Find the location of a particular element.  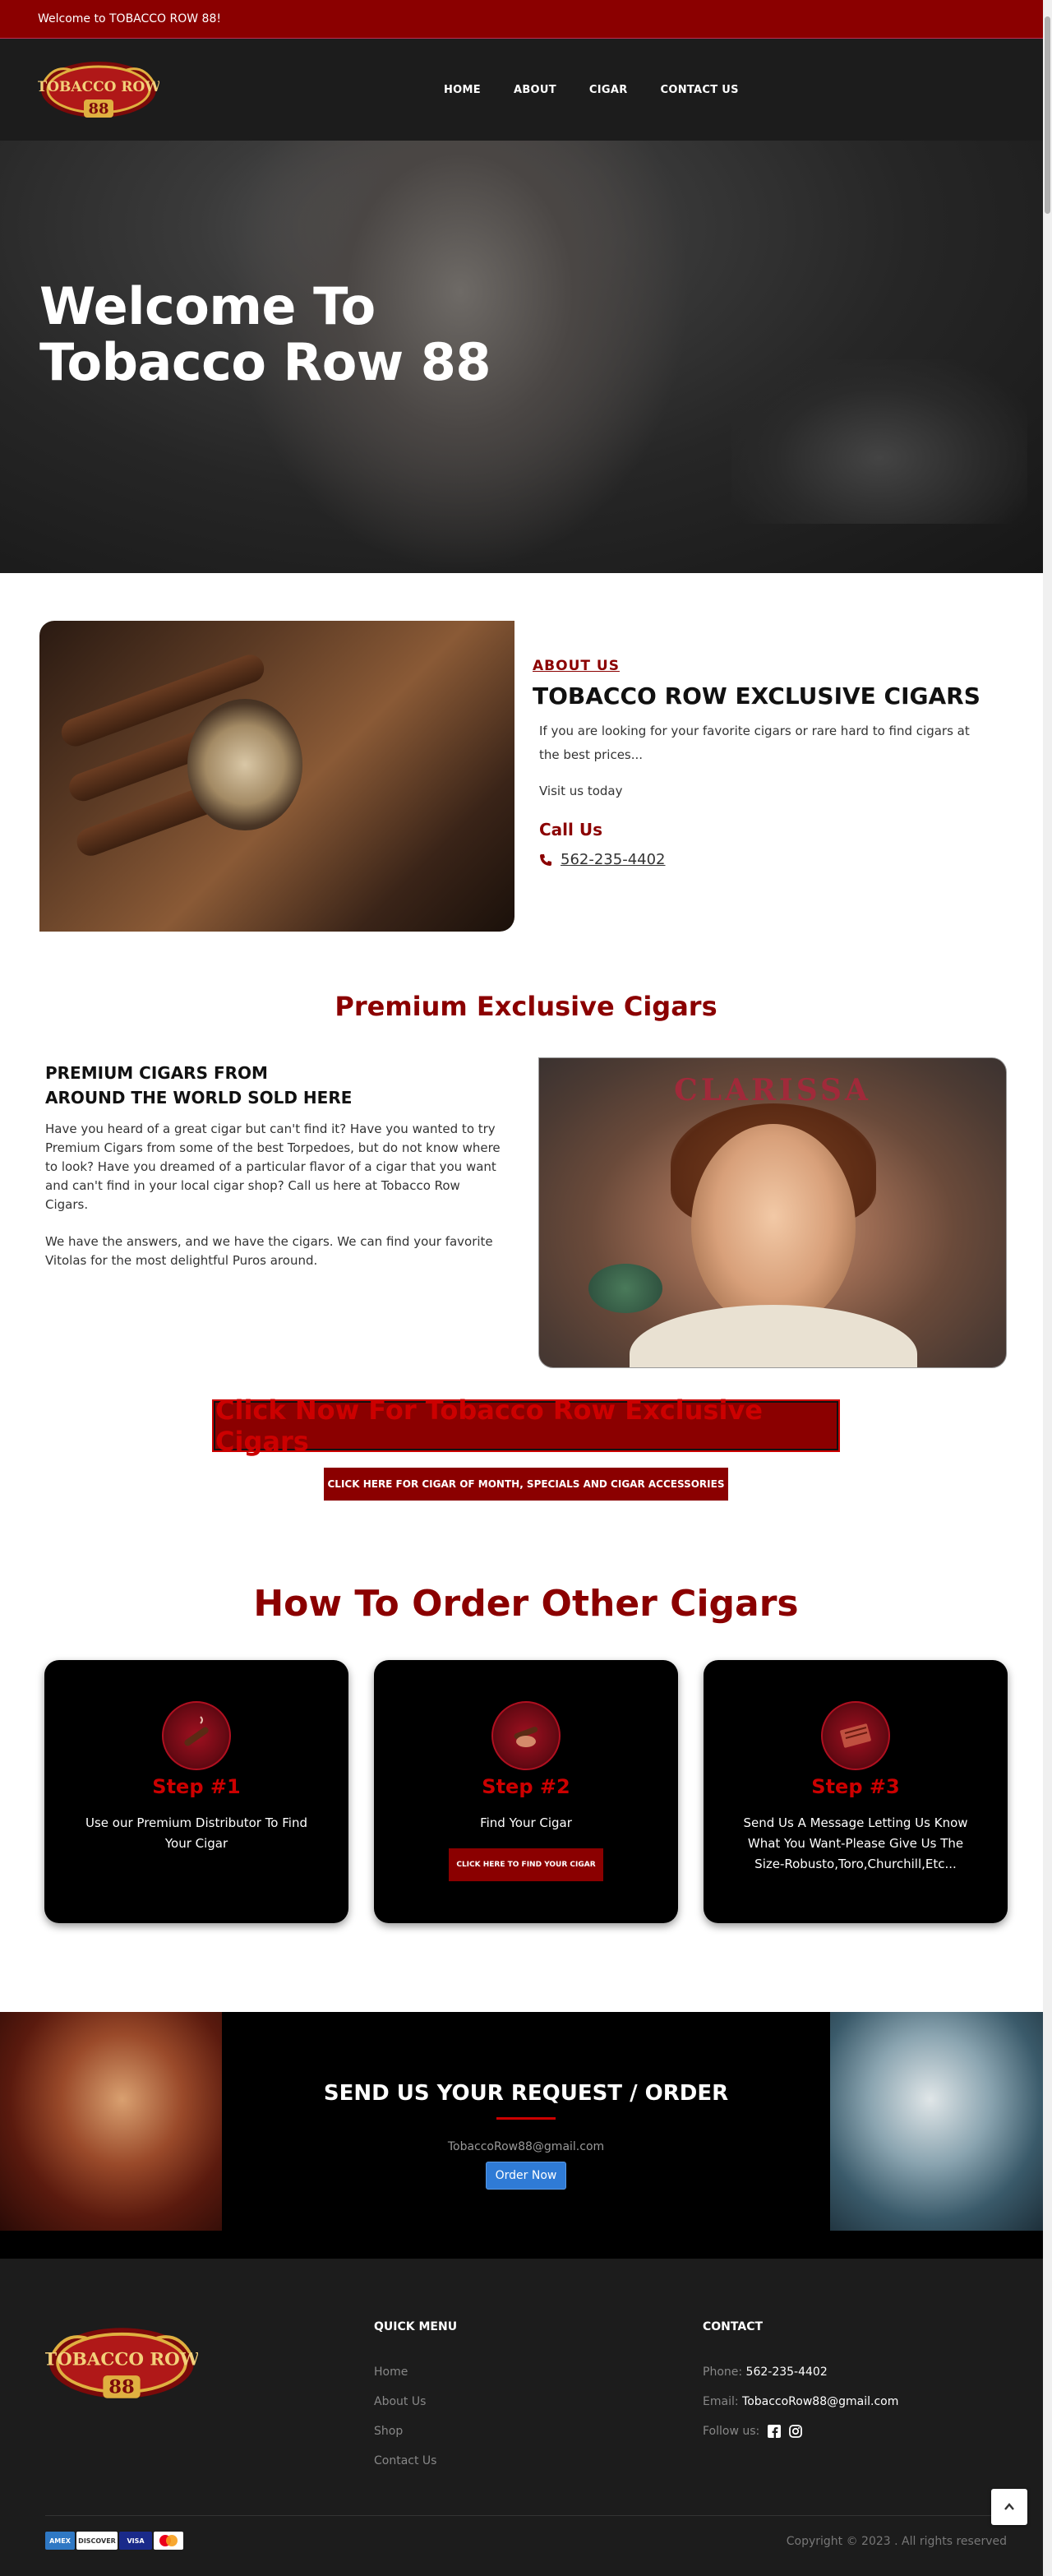

hero-title: Welcome To Tobacco Row 88 is located at coordinates (265, 335).